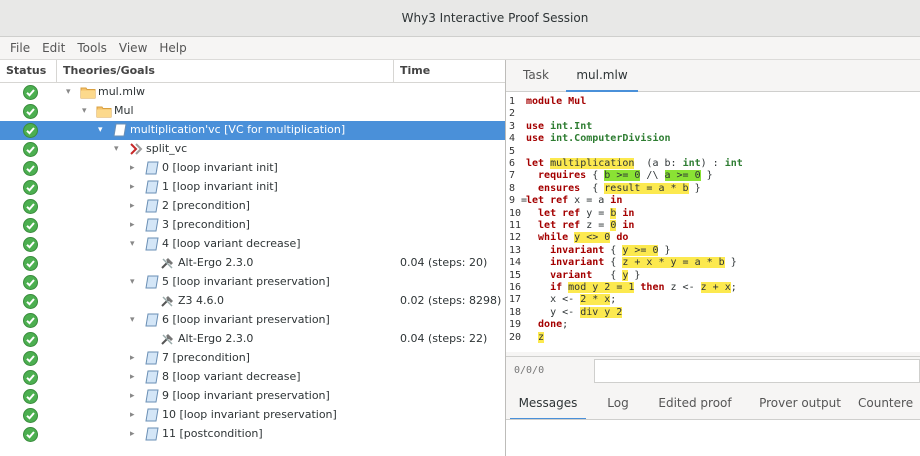  What do you see at coordinates (252, 244) in the screenshot?
I see `tree-row: ▾ 4 [loop variant decrease]` at bounding box center [252, 244].